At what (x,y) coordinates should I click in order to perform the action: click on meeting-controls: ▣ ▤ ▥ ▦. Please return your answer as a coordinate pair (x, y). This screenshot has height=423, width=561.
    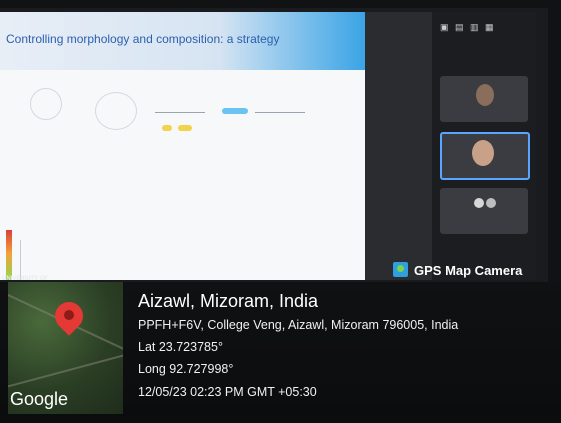
    Looking at the image, I should click on (468, 27).